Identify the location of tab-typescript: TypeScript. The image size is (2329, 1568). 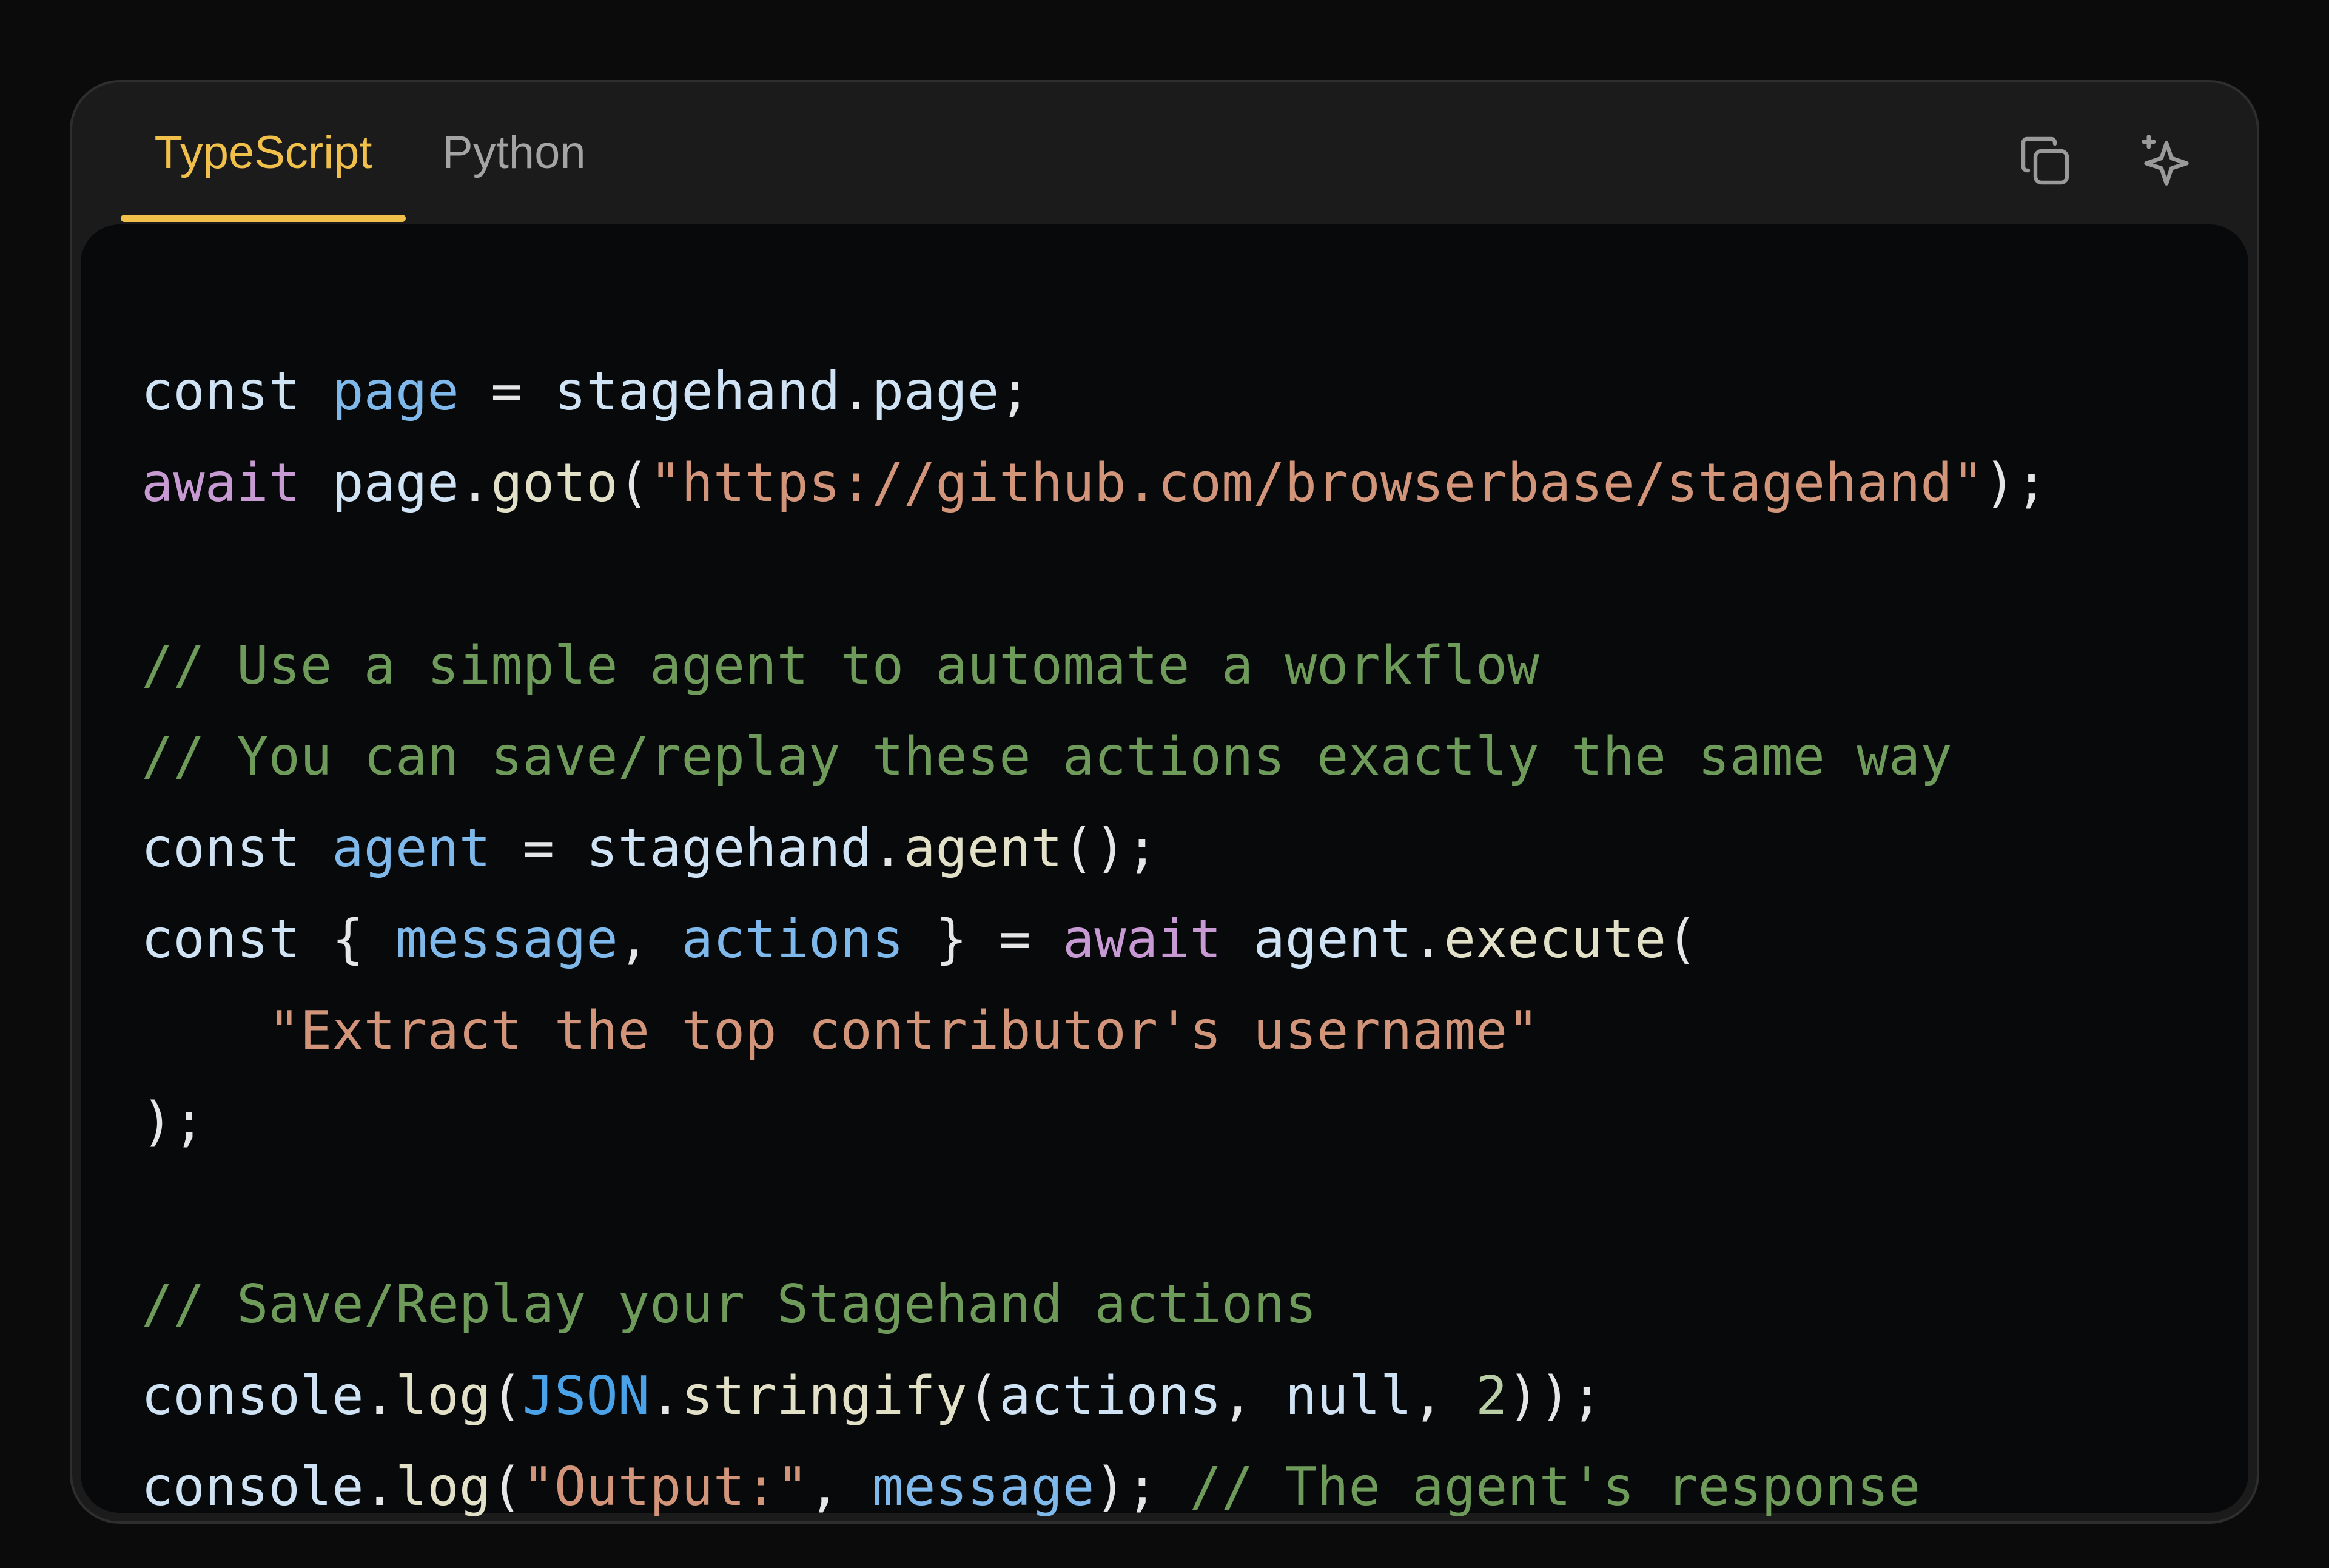
(264, 152).